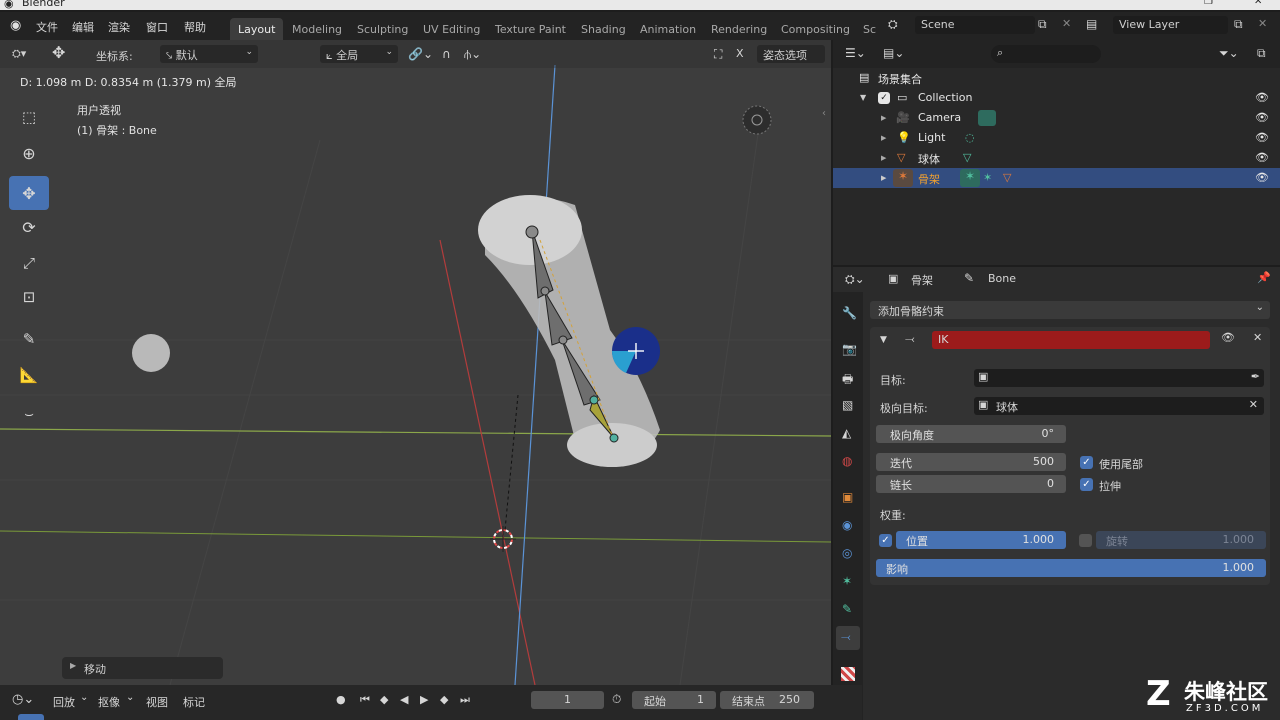 The image size is (1280, 720). What do you see at coordinates (257, 29) in the screenshot?
I see `tab-layout: Layout` at bounding box center [257, 29].